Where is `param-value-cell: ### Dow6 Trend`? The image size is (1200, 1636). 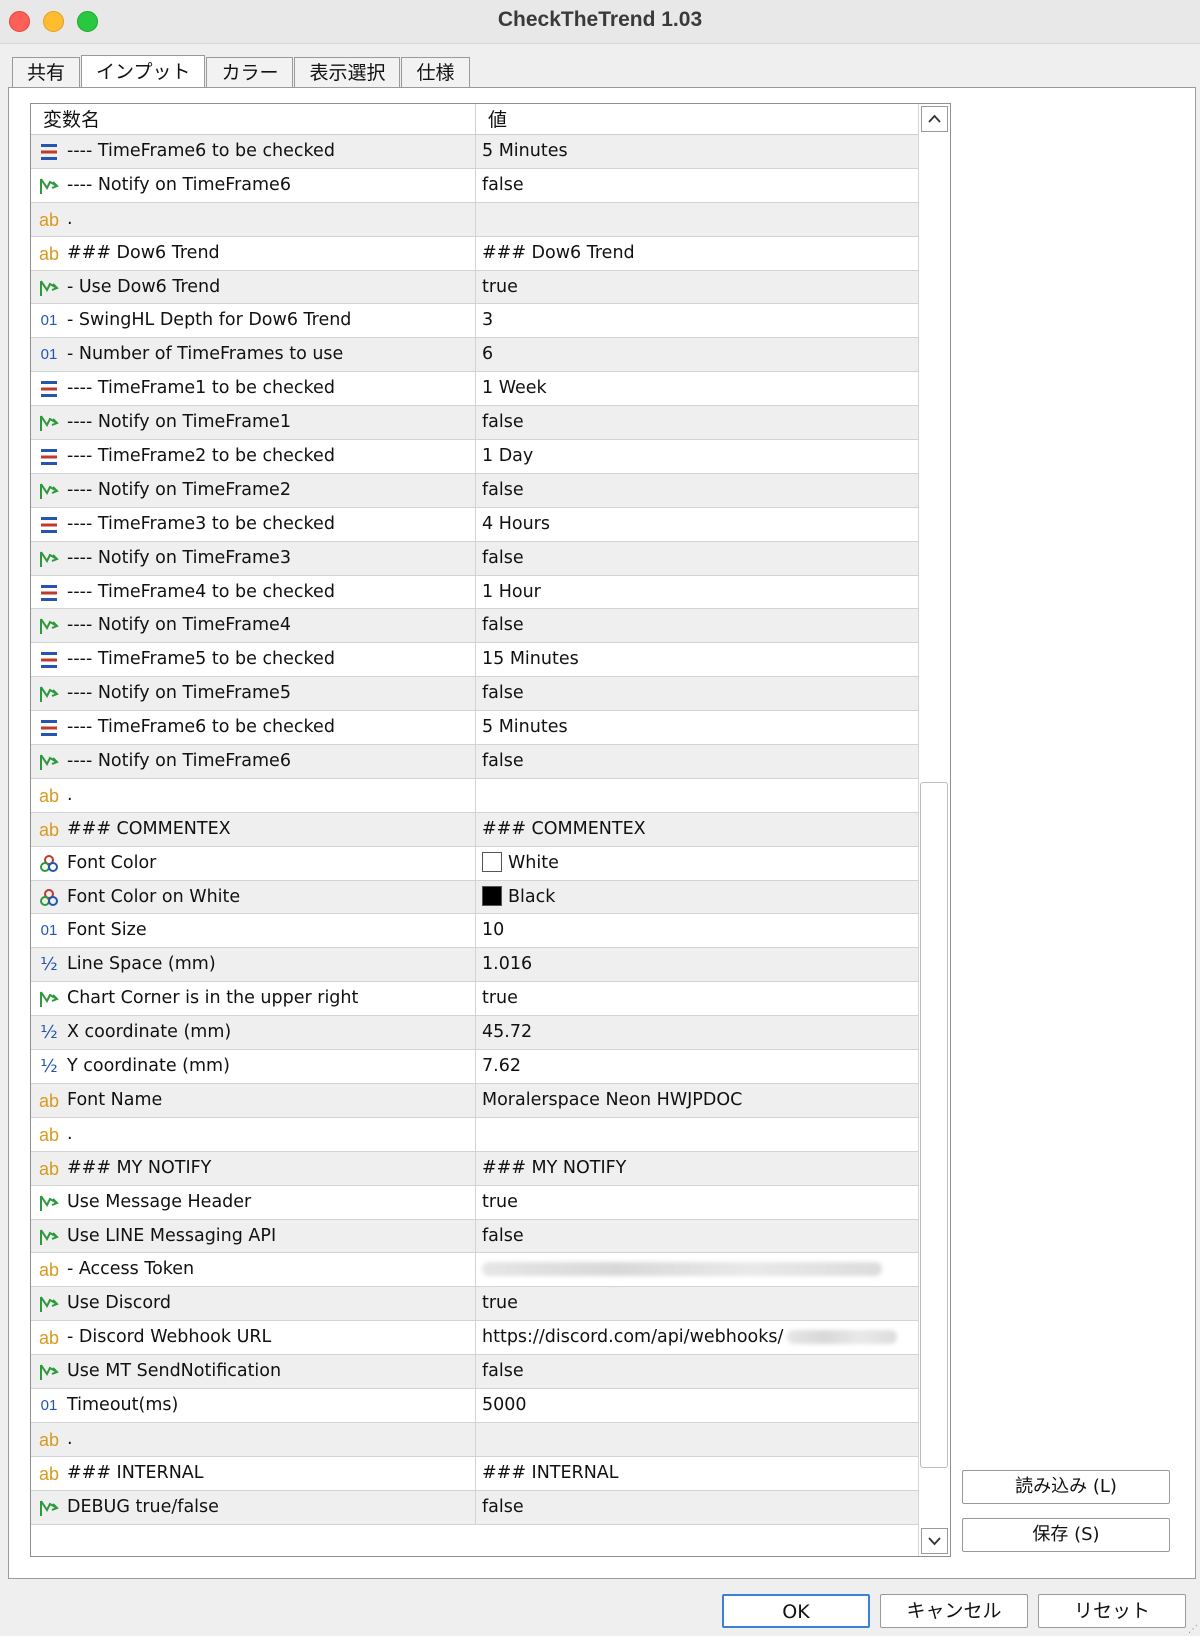 param-value-cell: ### Dow6 Trend is located at coordinates (697, 253).